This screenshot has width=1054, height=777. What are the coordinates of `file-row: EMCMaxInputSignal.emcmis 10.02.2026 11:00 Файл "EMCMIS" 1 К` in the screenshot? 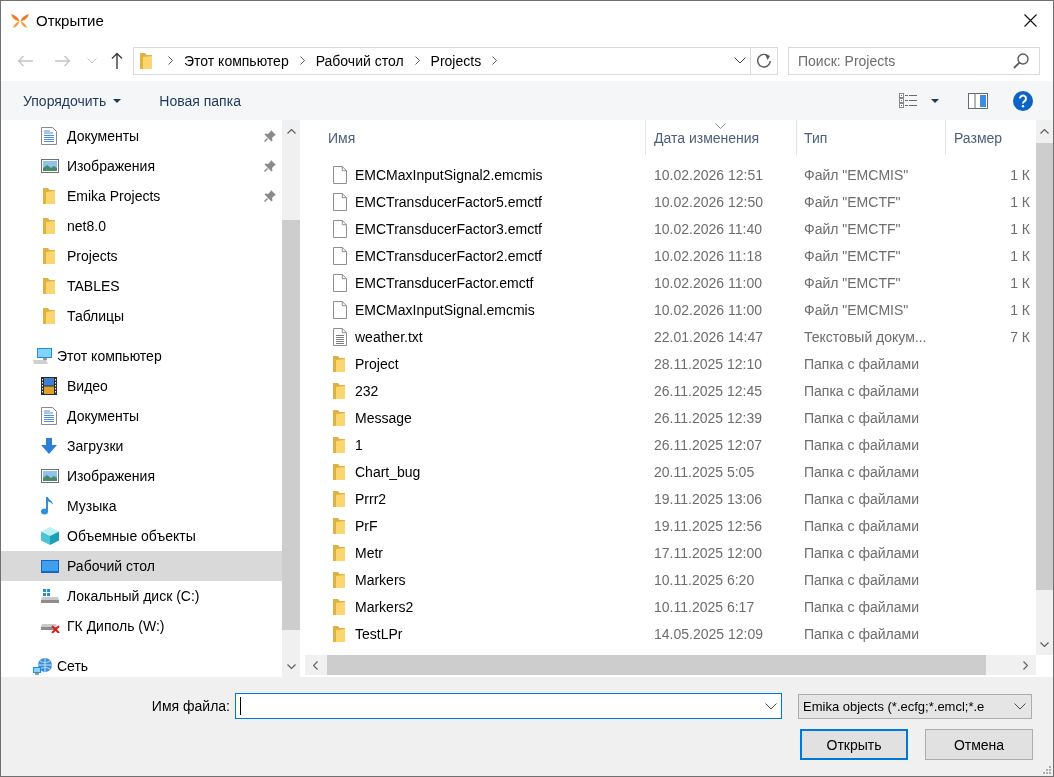 It's located at (668, 309).